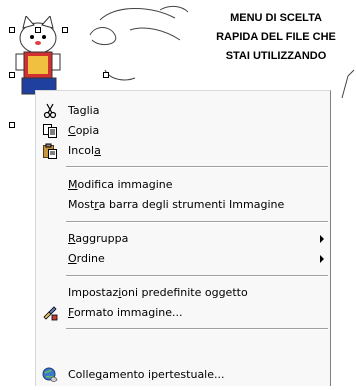 The height and width of the screenshot is (390, 356). Describe the element at coordinates (183, 111) in the screenshot. I see `menu-item-cut: Taglia` at that location.